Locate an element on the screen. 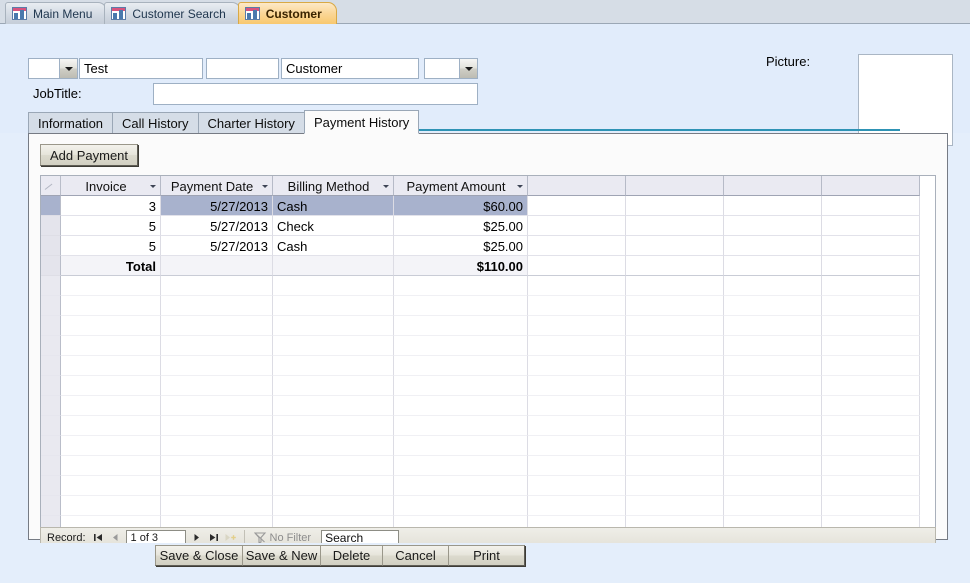 This screenshot has width=970, height=583. button-label: Print is located at coordinates (486, 555).